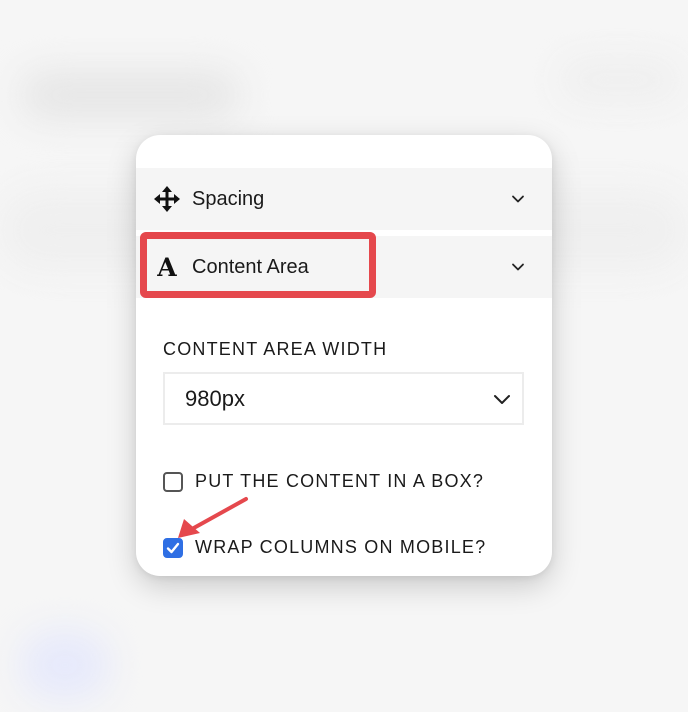 The height and width of the screenshot is (712, 688). Describe the element at coordinates (343, 398) in the screenshot. I see `content-area-width-select: 980px` at that location.